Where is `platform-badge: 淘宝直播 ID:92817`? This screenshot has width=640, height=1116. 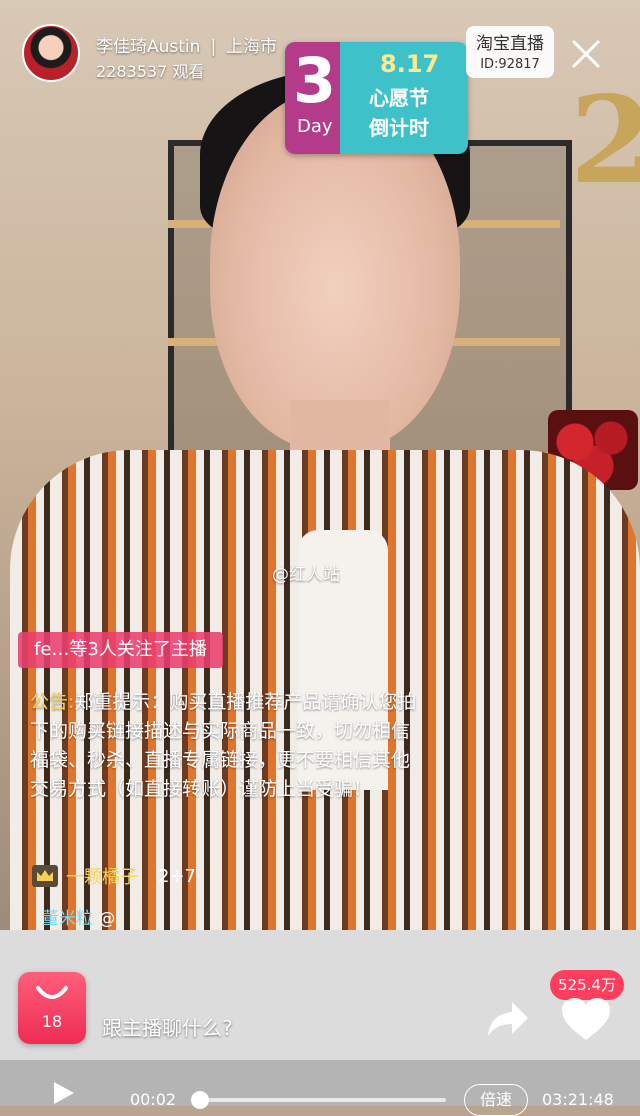
platform-badge: 淘宝直播 ID:92817 is located at coordinates (510, 52).